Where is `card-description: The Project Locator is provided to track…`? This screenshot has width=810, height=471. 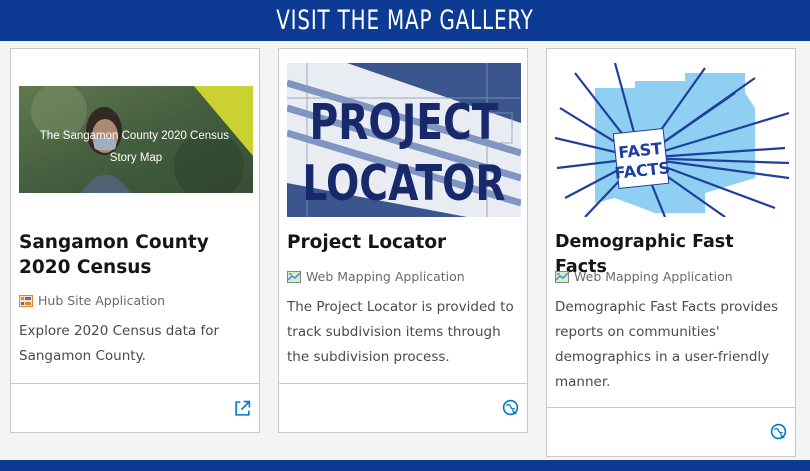 card-description: The Project Locator is provided to track… is located at coordinates (400, 332).